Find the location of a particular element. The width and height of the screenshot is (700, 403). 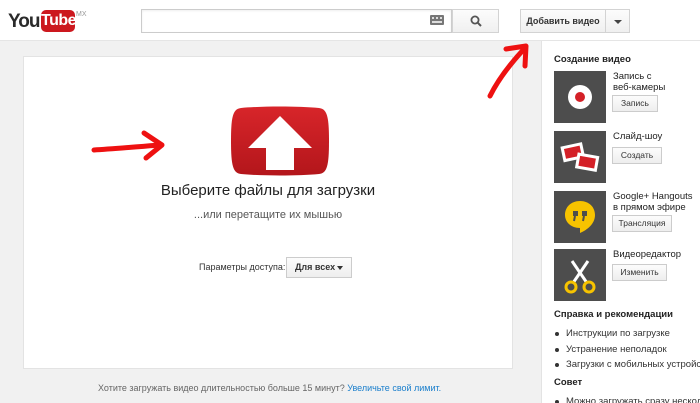

search-button is located at coordinates (475, 21).